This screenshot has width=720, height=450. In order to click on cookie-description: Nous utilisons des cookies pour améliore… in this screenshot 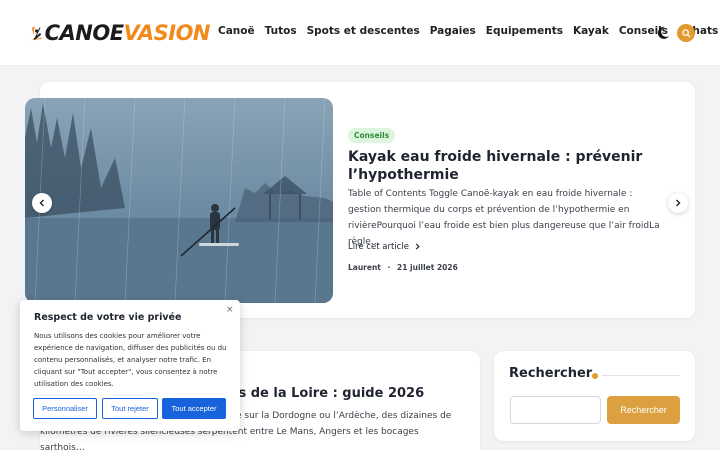, I will do `click(130, 360)`.